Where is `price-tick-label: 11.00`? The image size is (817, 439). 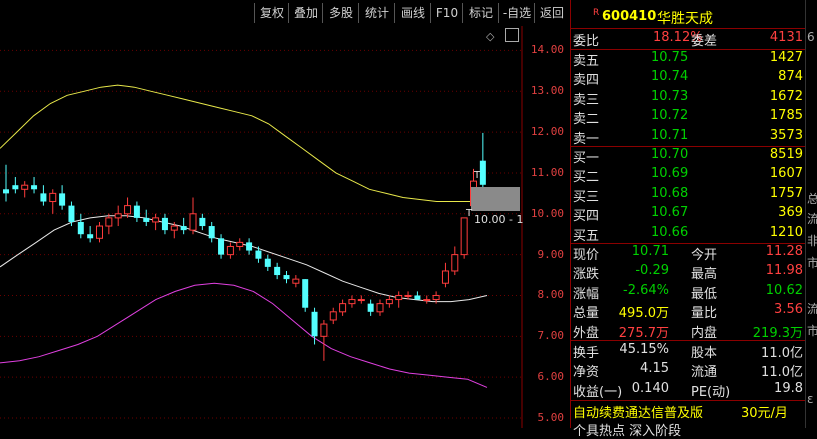 price-tick-label: 11.00 is located at coordinates (547, 172).